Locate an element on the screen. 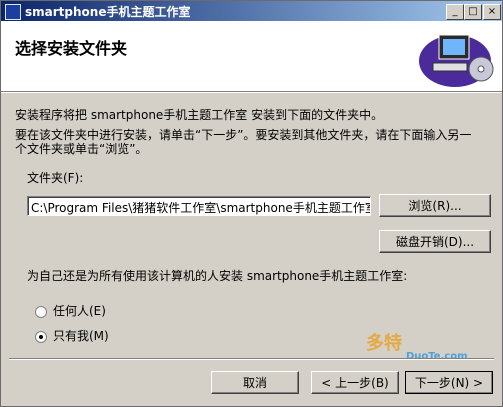 The height and width of the screenshot is (407, 503). header-divider is located at coordinates (251, 92).